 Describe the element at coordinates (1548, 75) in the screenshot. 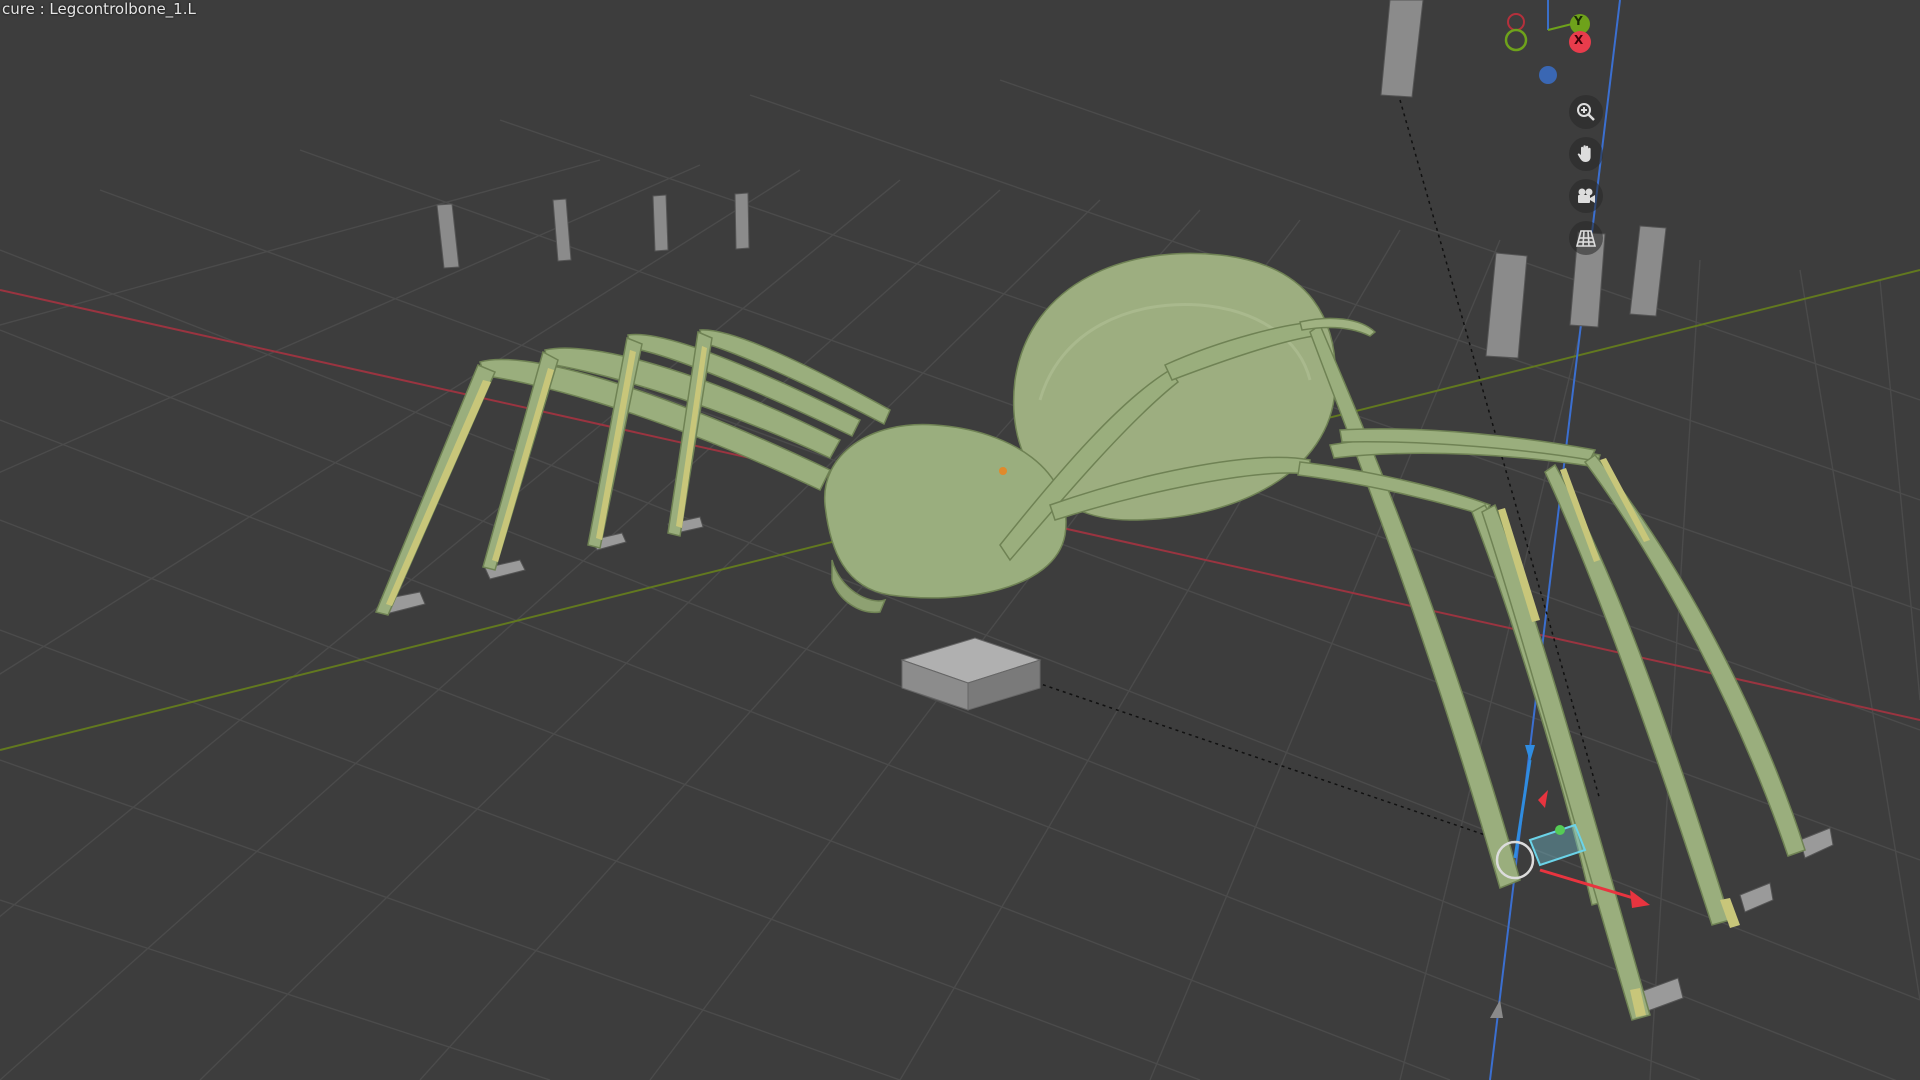

I see `neg-z-axis-handle` at that location.